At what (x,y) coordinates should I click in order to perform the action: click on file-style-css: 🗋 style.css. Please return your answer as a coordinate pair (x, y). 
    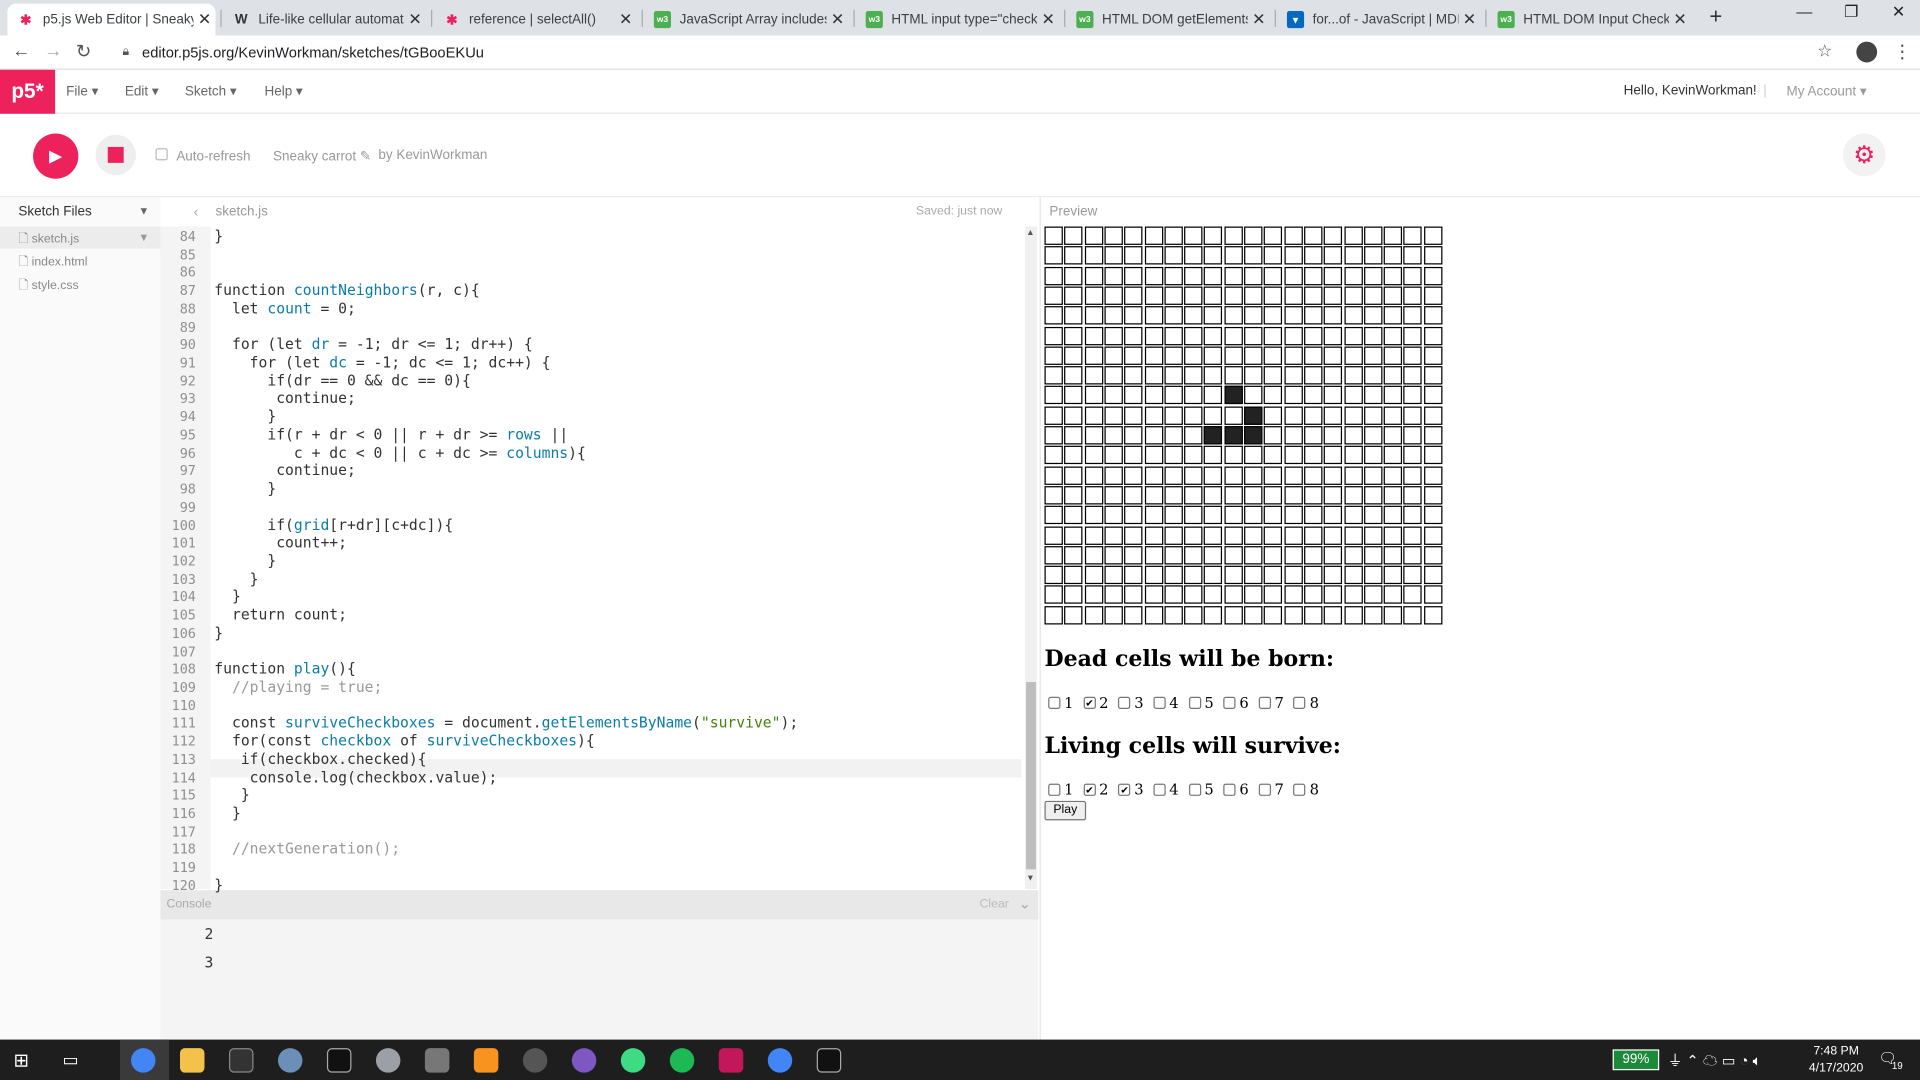
    Looking at the image, I should click on (48, 287).